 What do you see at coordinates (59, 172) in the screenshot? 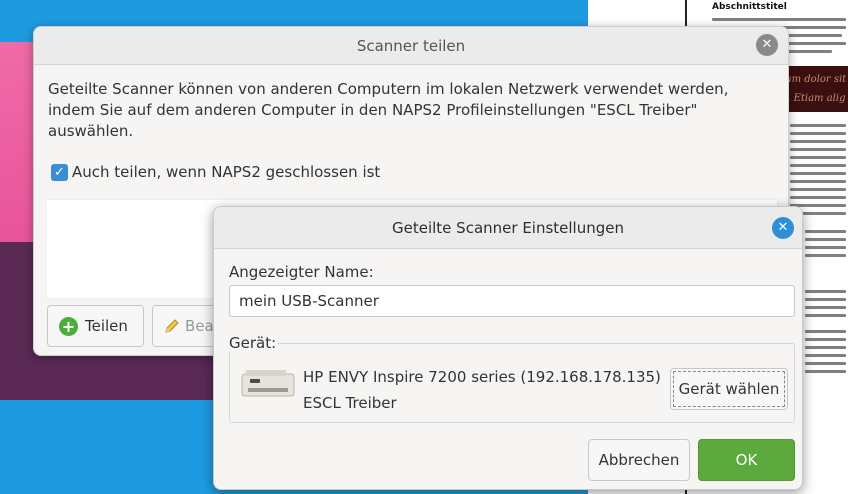
I see `checkbox-checked-icon: ✓` at bounding box center [59, 172].